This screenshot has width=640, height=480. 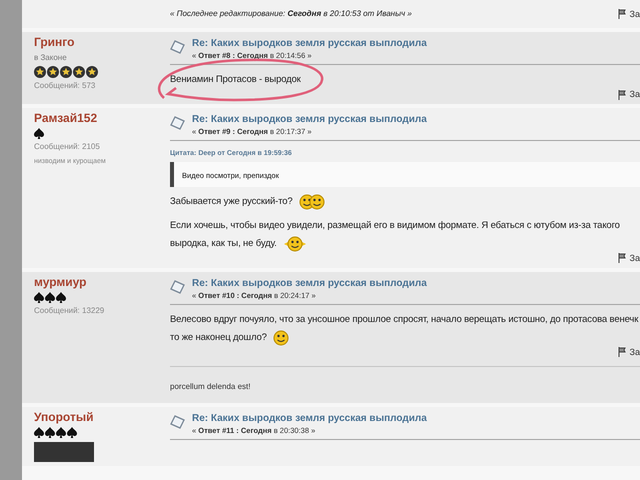 What do you see at coordinates (294, 243) in the screenshot?
I see `laughing-smiley-icon` at bounding box center [294, 243].